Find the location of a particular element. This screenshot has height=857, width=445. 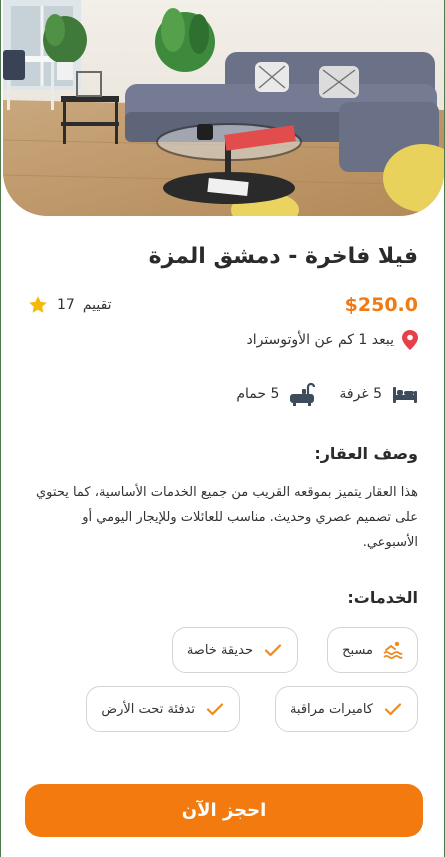

description-heading: وصف العقار: is located at coordinates (366, 453).